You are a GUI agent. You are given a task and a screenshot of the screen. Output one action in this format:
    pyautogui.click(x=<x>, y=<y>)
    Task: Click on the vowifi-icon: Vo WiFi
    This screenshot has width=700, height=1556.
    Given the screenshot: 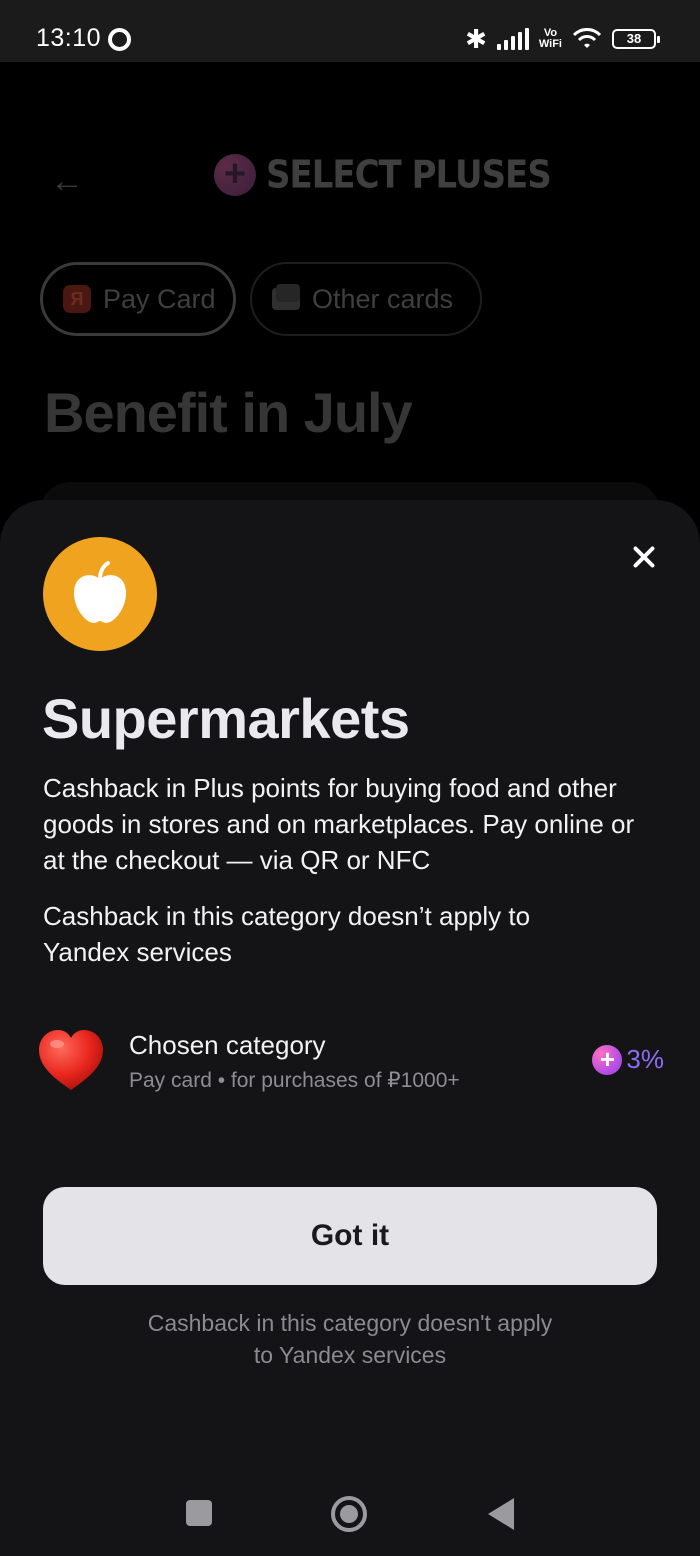 What is the action you would take?
    pyautogui.click(x=550, y=39)
    